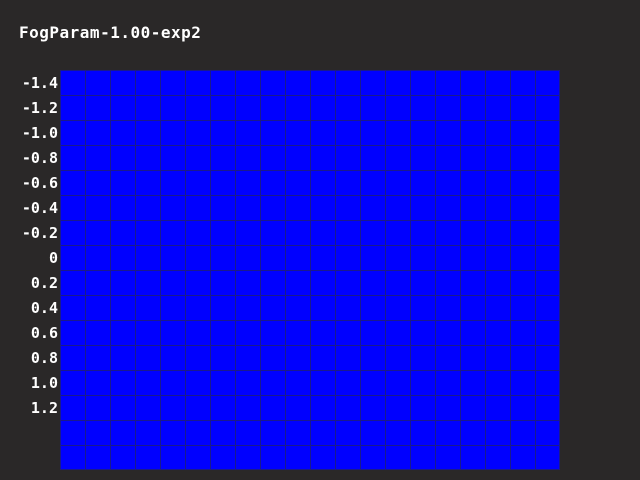  I want to click on y-label: 0, so click(53, 258).